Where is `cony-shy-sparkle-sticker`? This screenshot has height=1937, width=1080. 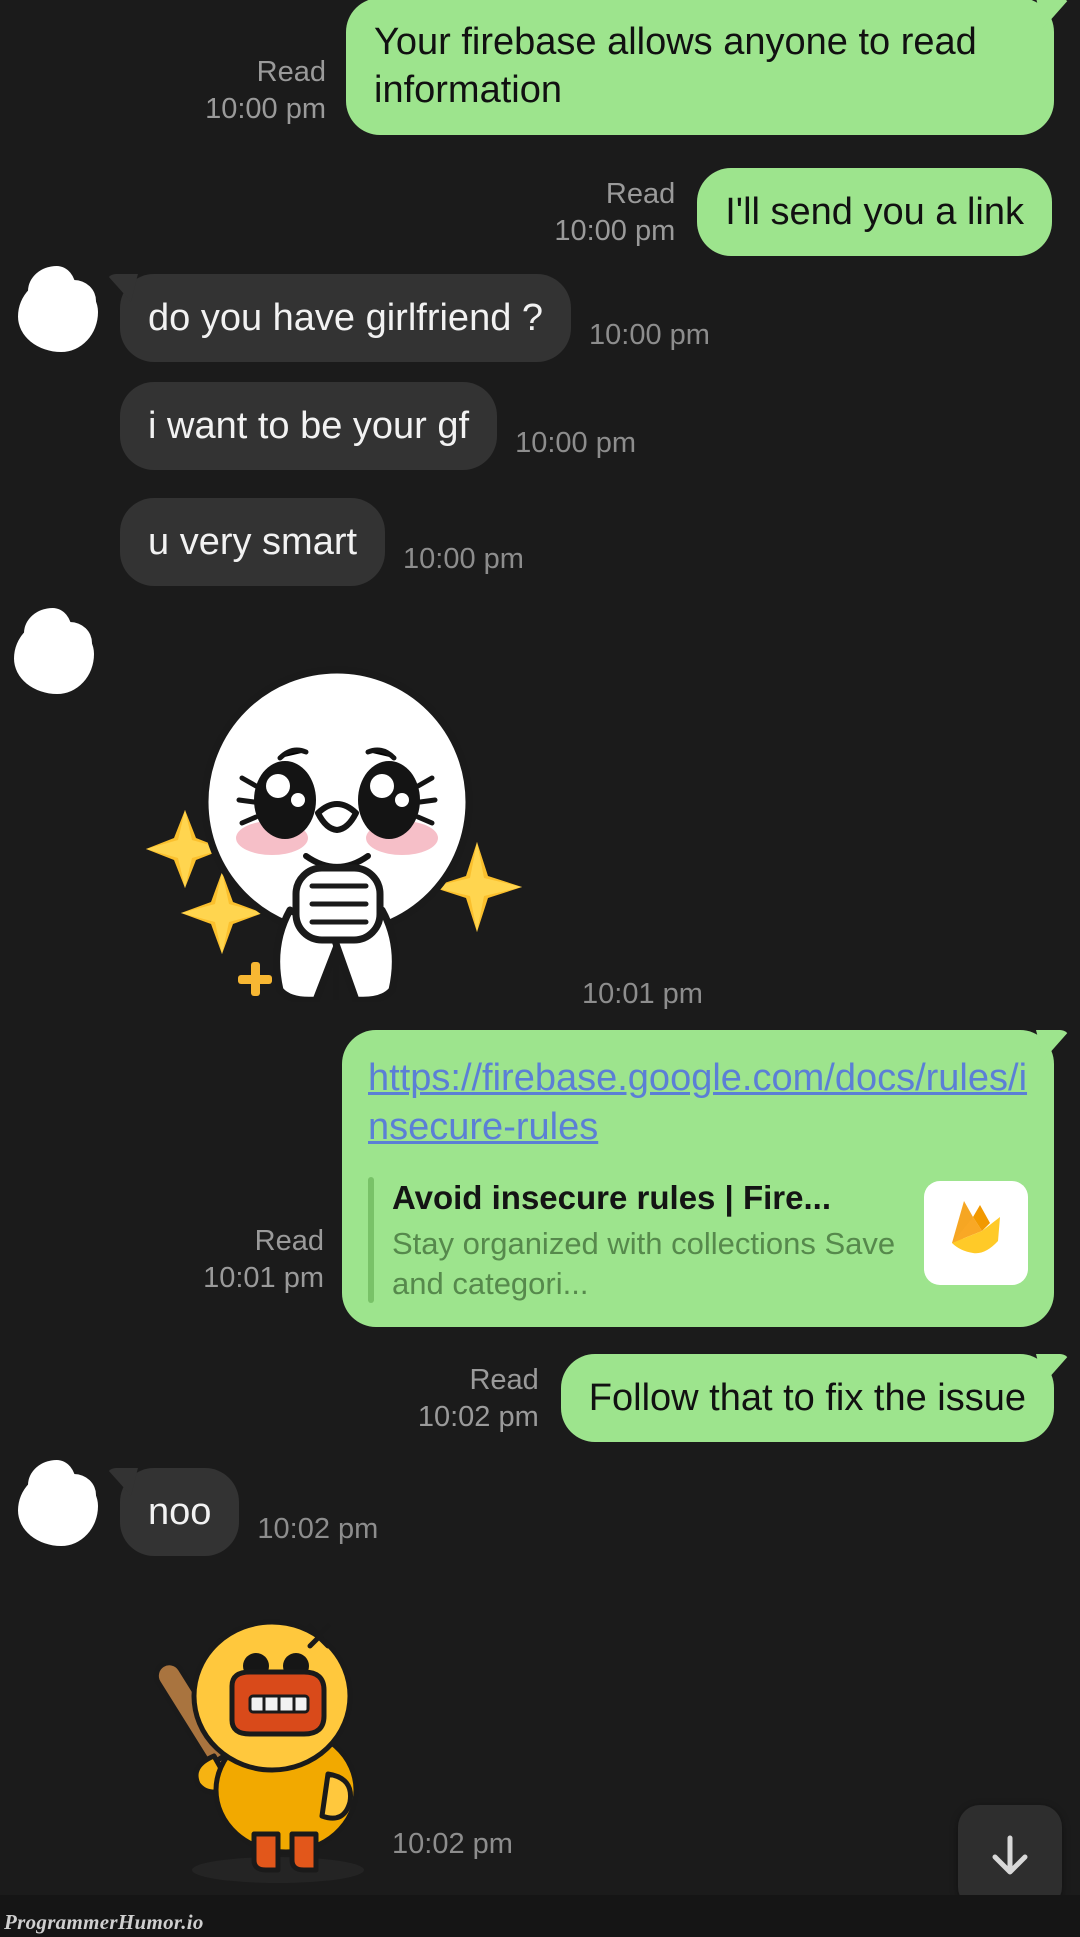
cony-shy-sparkle-sticker is located at coordinates (330, 807).